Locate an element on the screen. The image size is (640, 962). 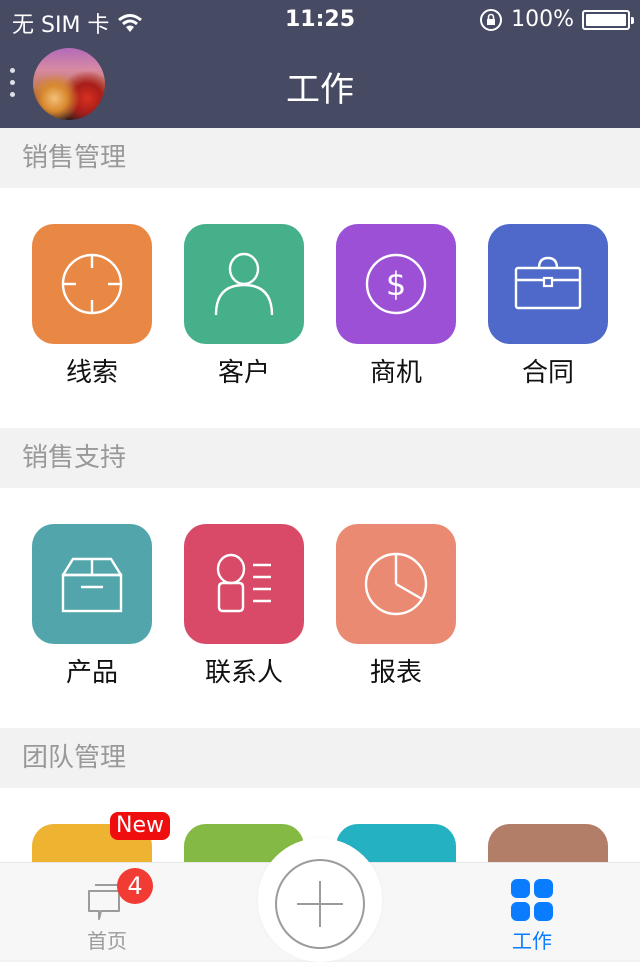
tile-label: 产品 is located at coordinates (91, 673).